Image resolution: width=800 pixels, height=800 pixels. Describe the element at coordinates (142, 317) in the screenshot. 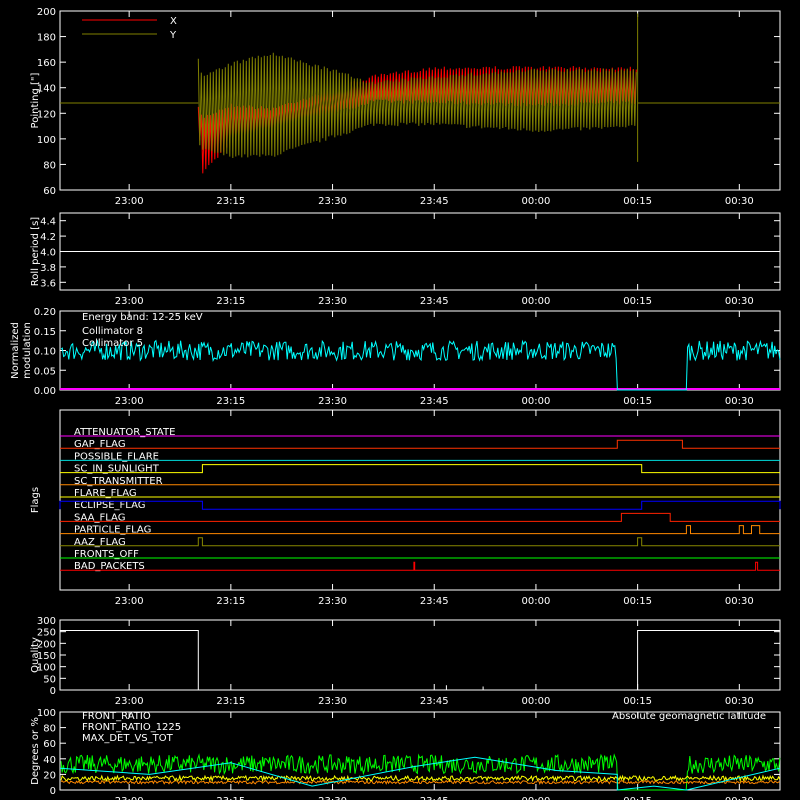

I see `energy-band-label: Energy band: 12-25 keV` at that location.